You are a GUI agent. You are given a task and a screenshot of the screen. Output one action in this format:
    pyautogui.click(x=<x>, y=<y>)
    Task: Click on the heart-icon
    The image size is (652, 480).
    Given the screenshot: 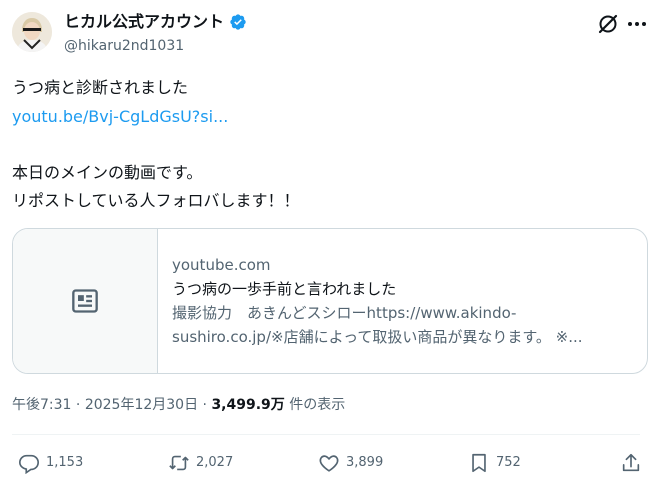 What is the action you would take?
    pyautogui.click(x=329, y=463)
    